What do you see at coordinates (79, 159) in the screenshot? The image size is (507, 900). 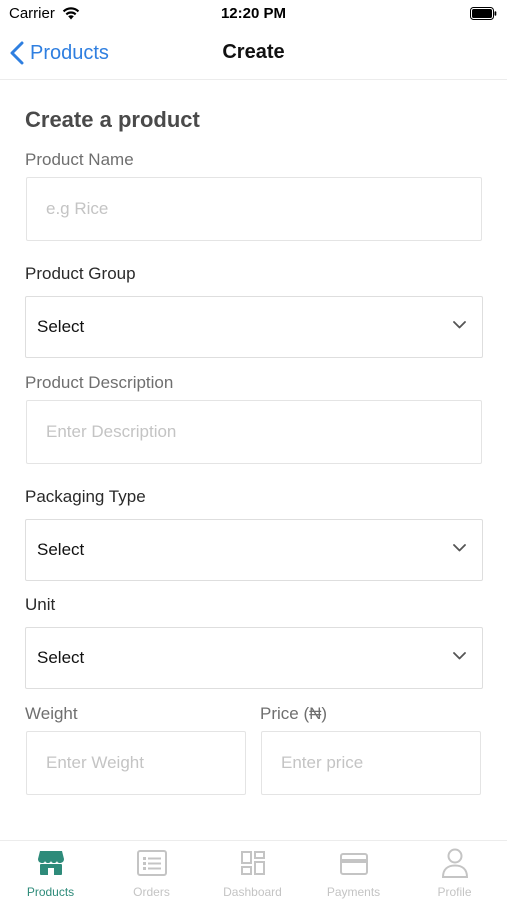 I see `product-name-label: Product Name` at bounding box center [79, 159].